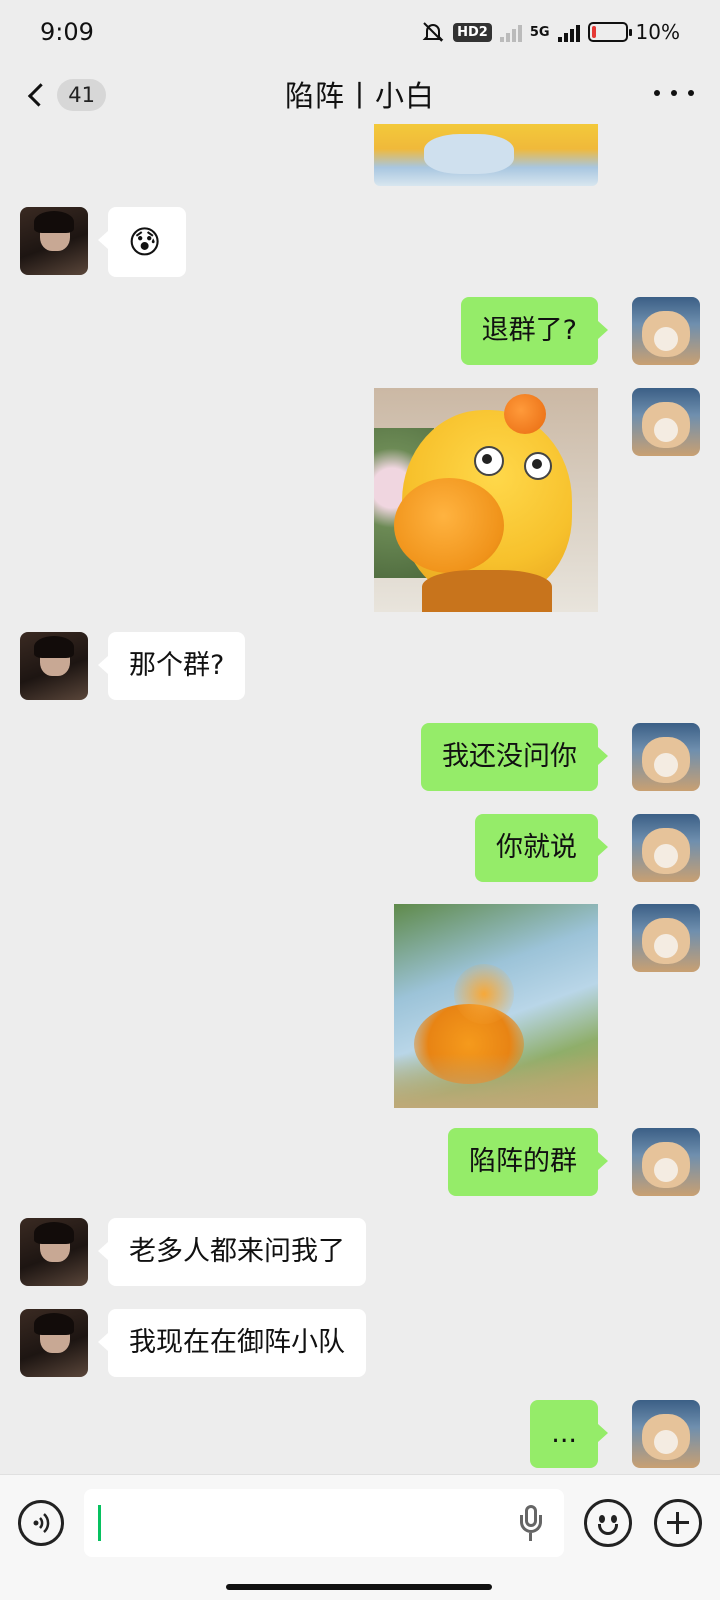 The height and width of the screenshot is (1600, 720). Describe the element at coordinates (536, 847) in the screenshot. I see `message-text: 你就说` at that location.